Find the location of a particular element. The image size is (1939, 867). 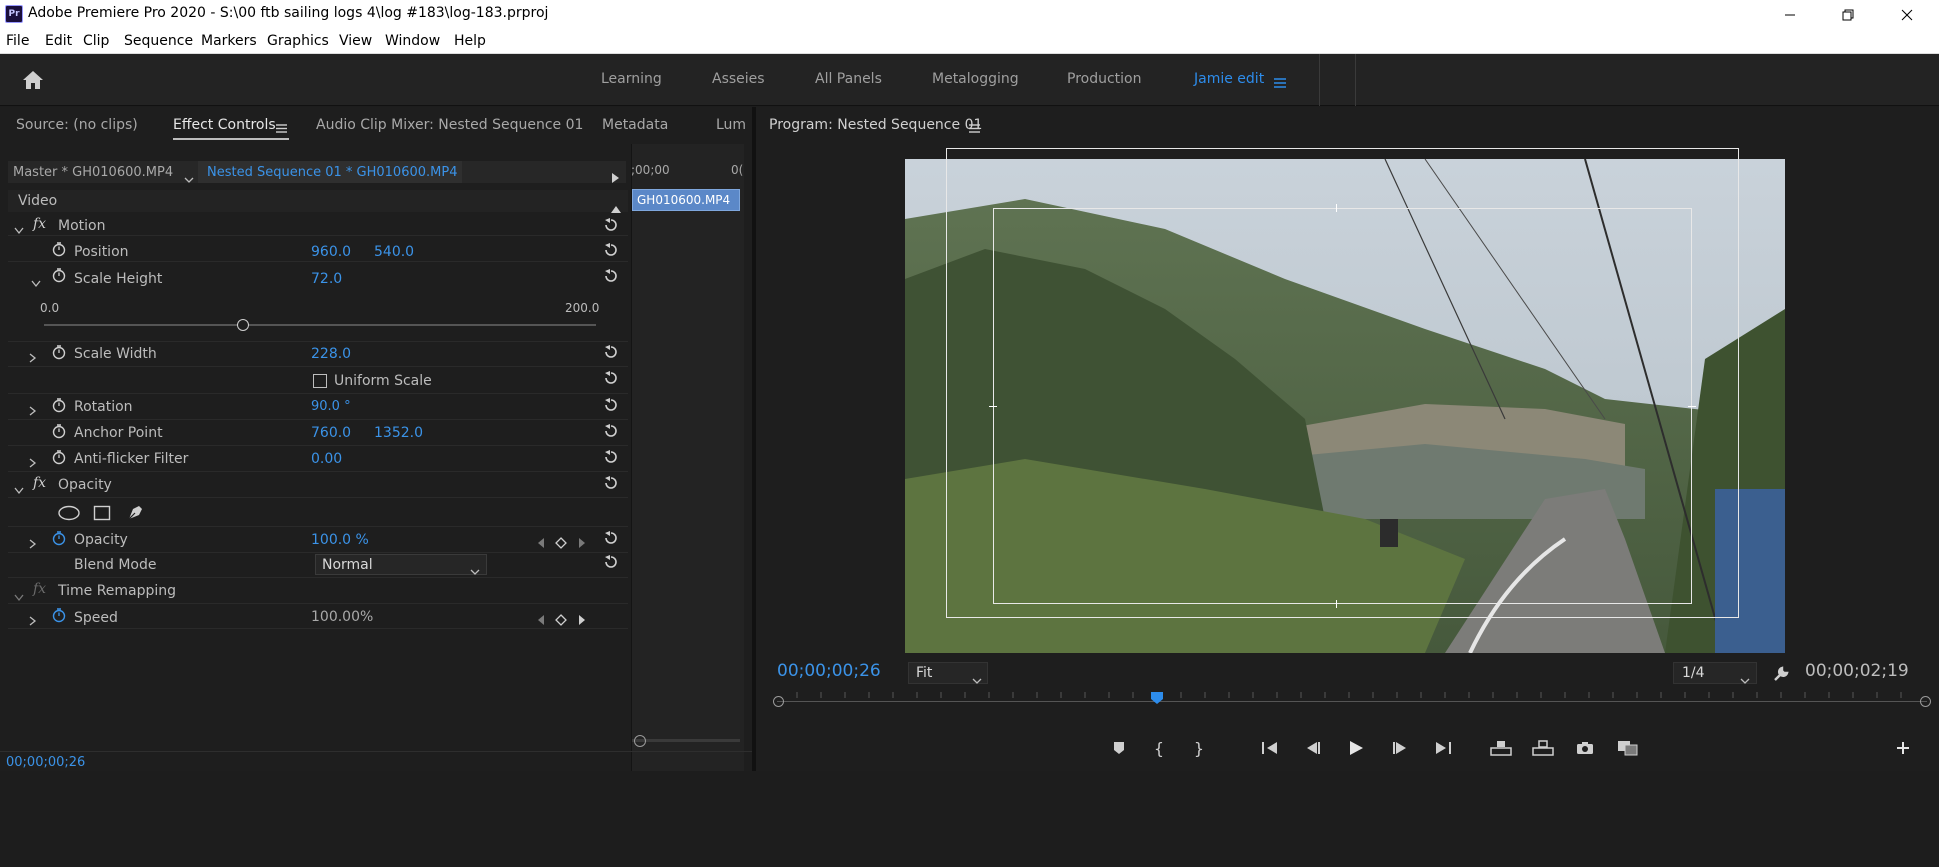

workspace-menu-icon is located at coordinates (1280, 81).